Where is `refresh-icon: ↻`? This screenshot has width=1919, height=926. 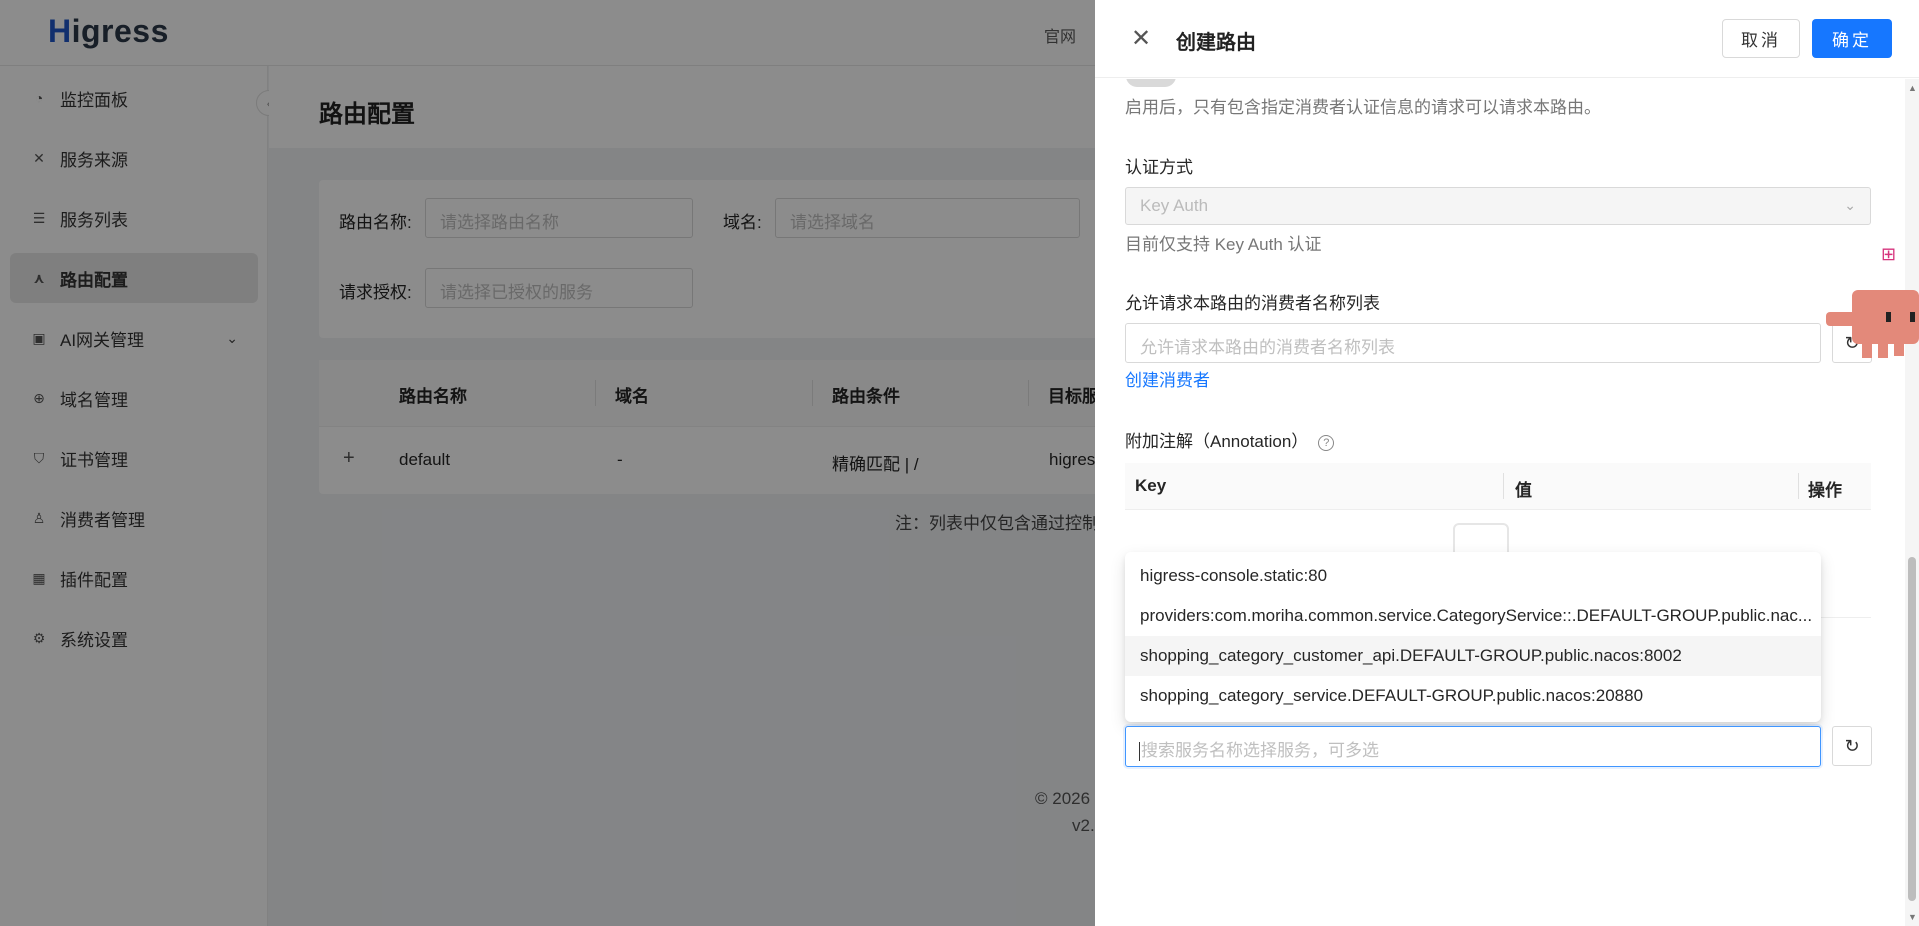
refresh-icon: ↻ is located at coordinates (1852, 745).